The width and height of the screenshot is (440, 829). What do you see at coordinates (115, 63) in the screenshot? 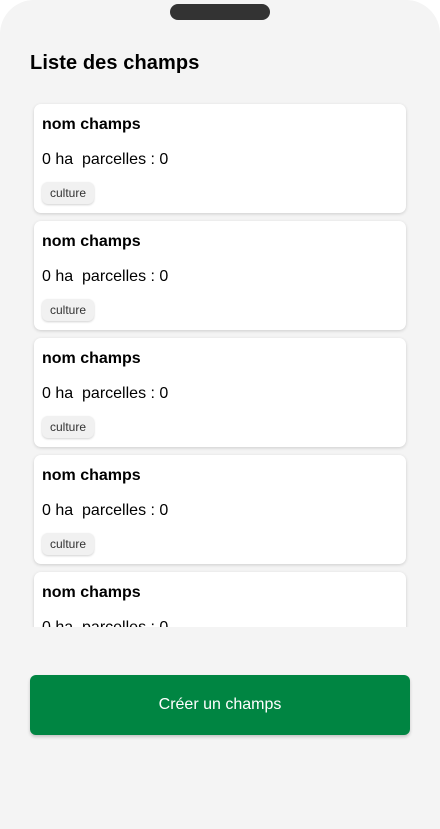
I see `page-title: Liste des champs` at bounding box center [115, 63].